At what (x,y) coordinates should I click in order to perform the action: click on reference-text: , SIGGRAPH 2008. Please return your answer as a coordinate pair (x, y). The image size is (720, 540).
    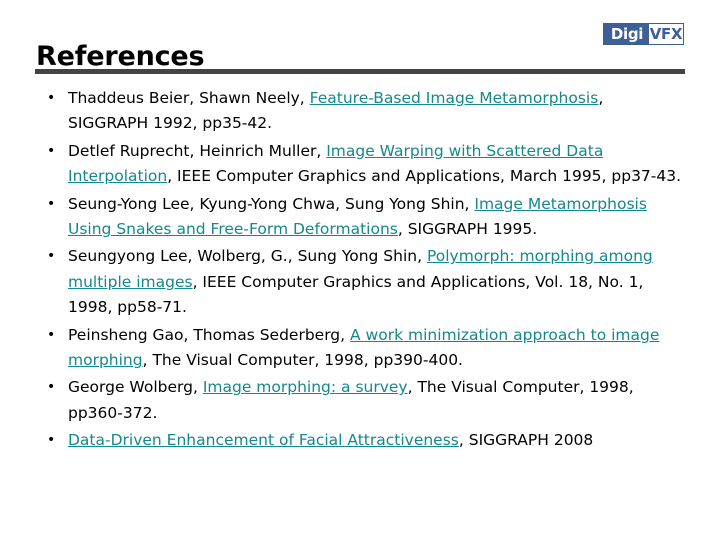
    Looking at the image, I should click on (526, 440).